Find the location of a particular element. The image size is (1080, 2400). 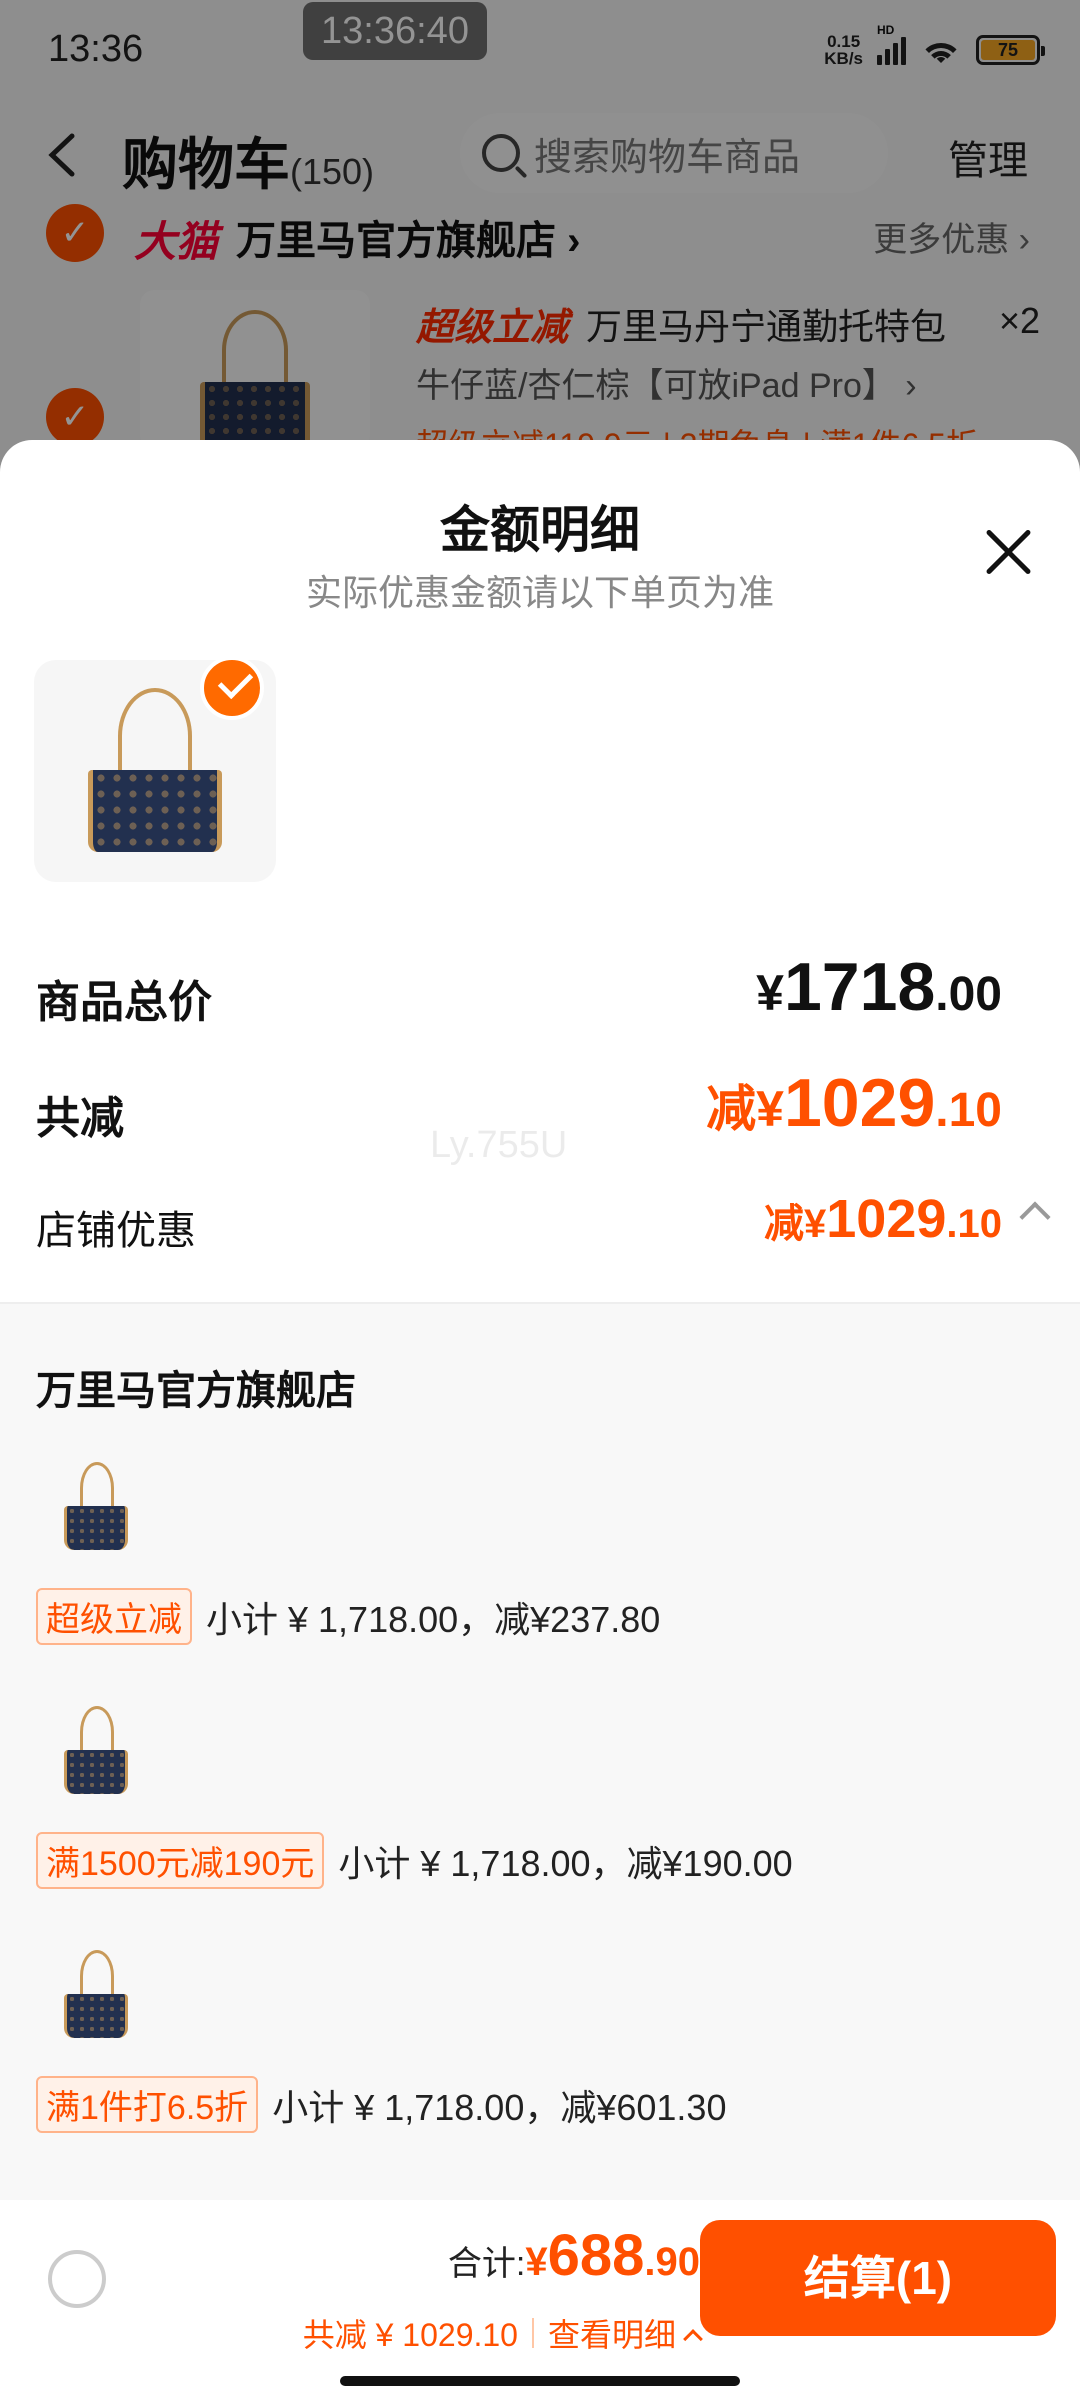

saving-summary: 共减 ¥ 1029.10 查看明细 is located at coordinates (502, 2333).